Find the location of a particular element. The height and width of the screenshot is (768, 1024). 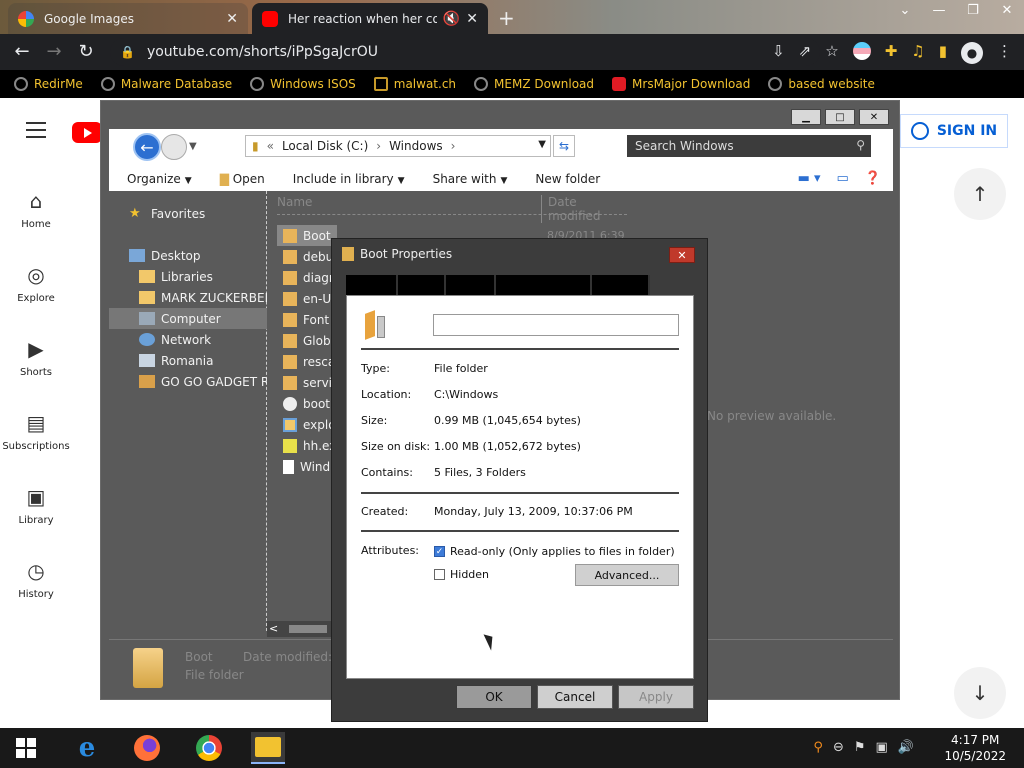

file-row-boot: Boot is located at coordinates (307, 235).